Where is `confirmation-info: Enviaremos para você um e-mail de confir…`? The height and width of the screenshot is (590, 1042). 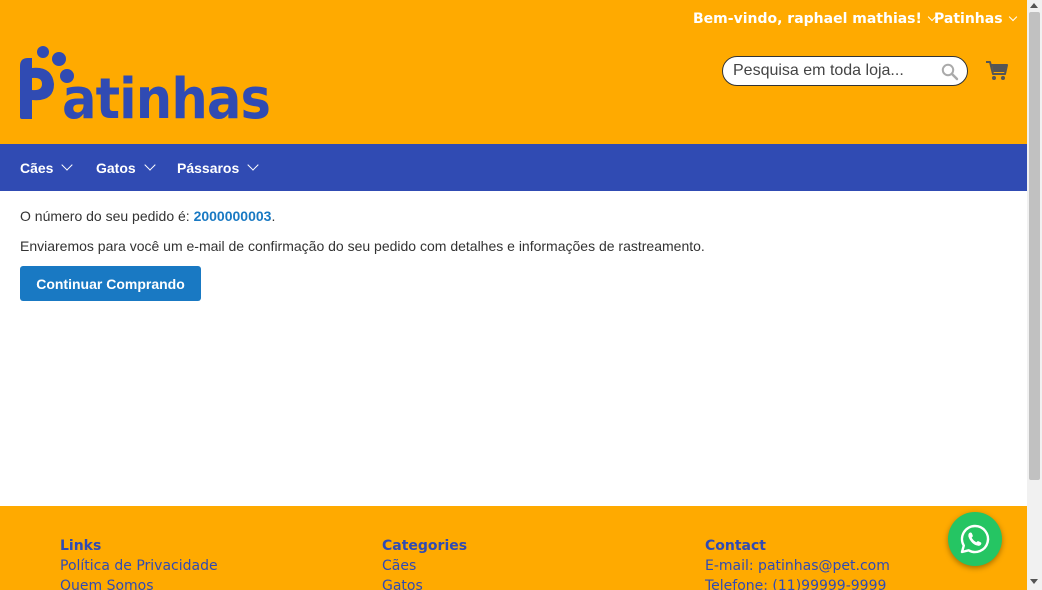 confirmation-info: Enviaremos para você um e-mail de confir… is located at coordinates (362, 246).